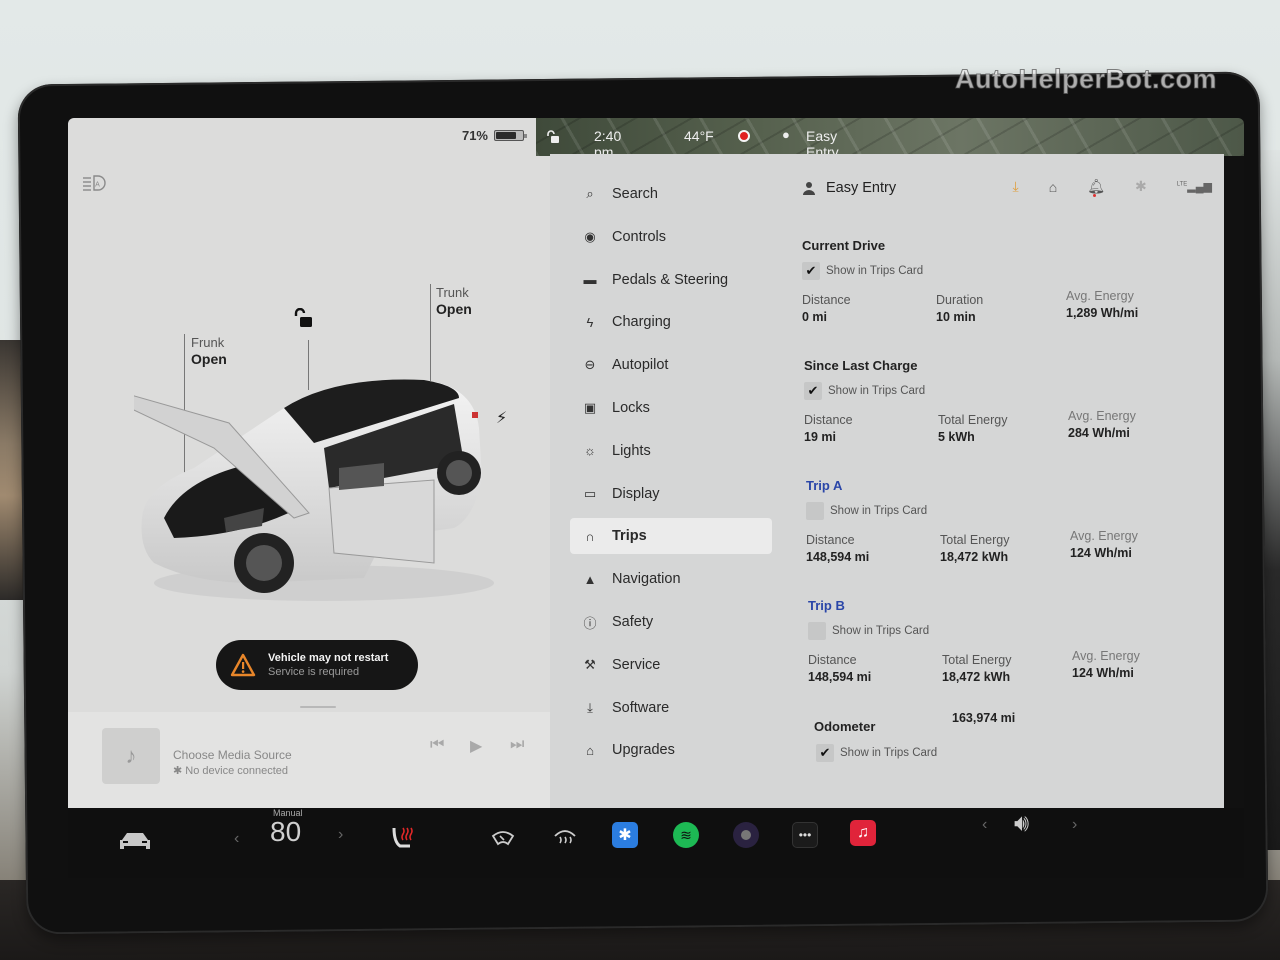 Image resolution: width=1280 pixels, height=960 pixels. What do you see at coordinates (243, 665) in the screenshot?
I see `warning-icon` at bounding box center [243, 665].